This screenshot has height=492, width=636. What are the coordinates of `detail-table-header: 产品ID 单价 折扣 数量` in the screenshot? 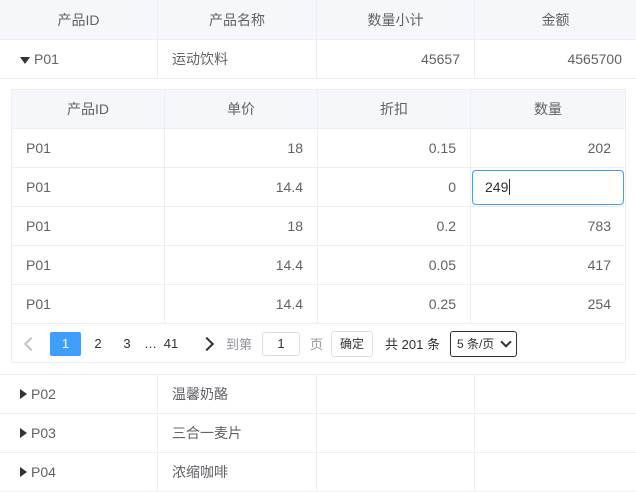 It's located at (318, 109).